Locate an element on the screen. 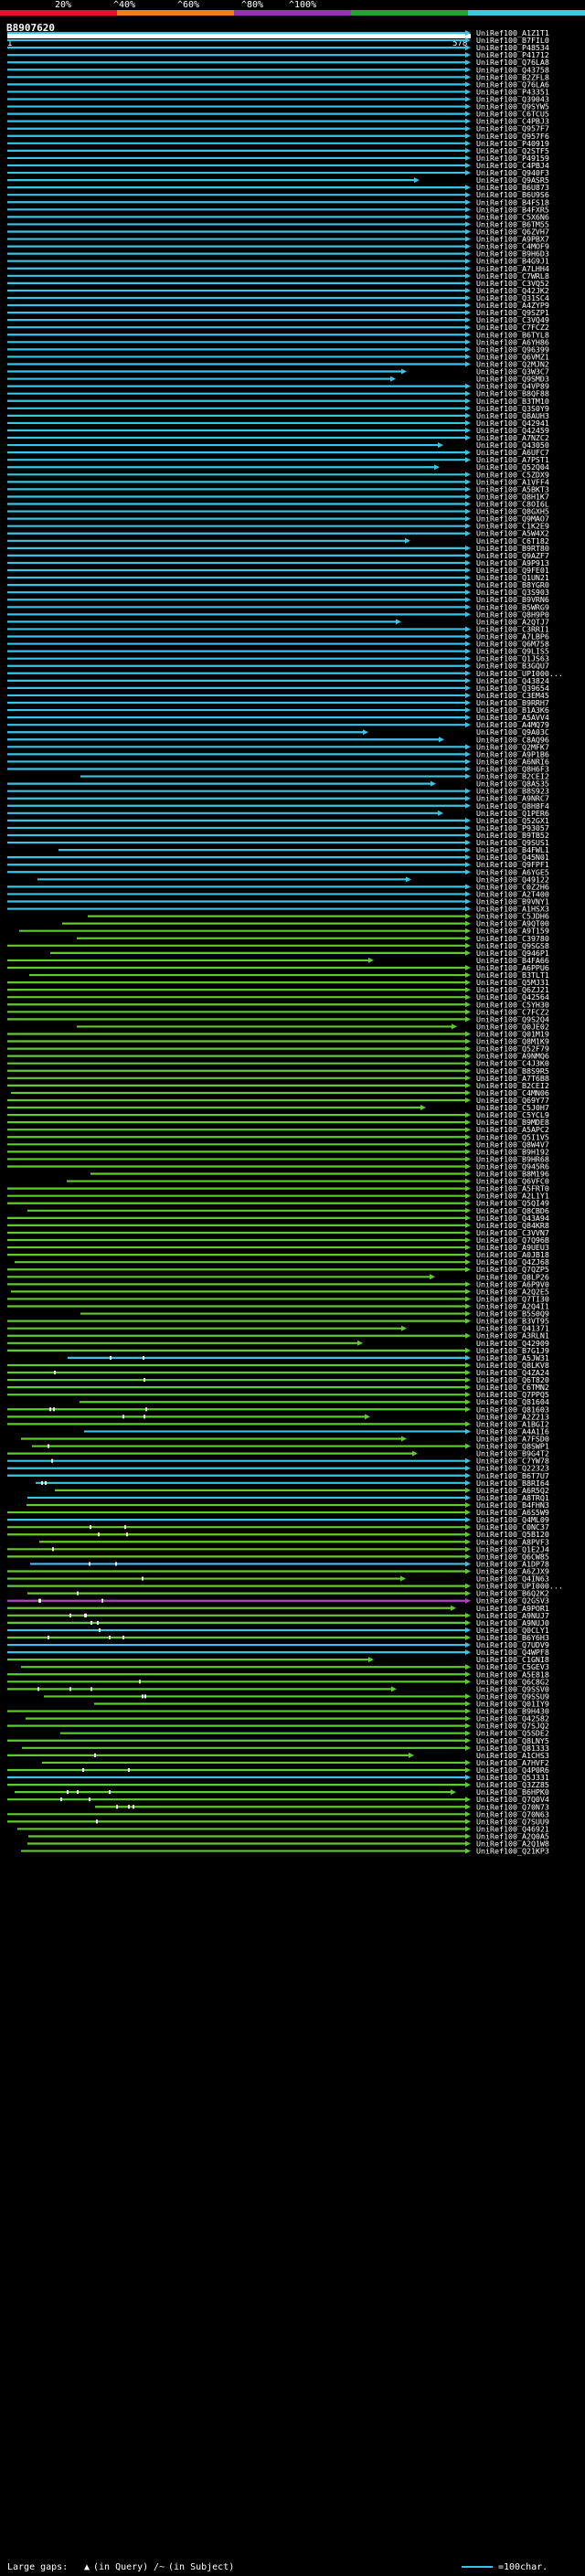 The width and height of the screenshot is (585, 2576). hit-row: UniRef100_C4PBJ4 is located at coordinates (278, 165).